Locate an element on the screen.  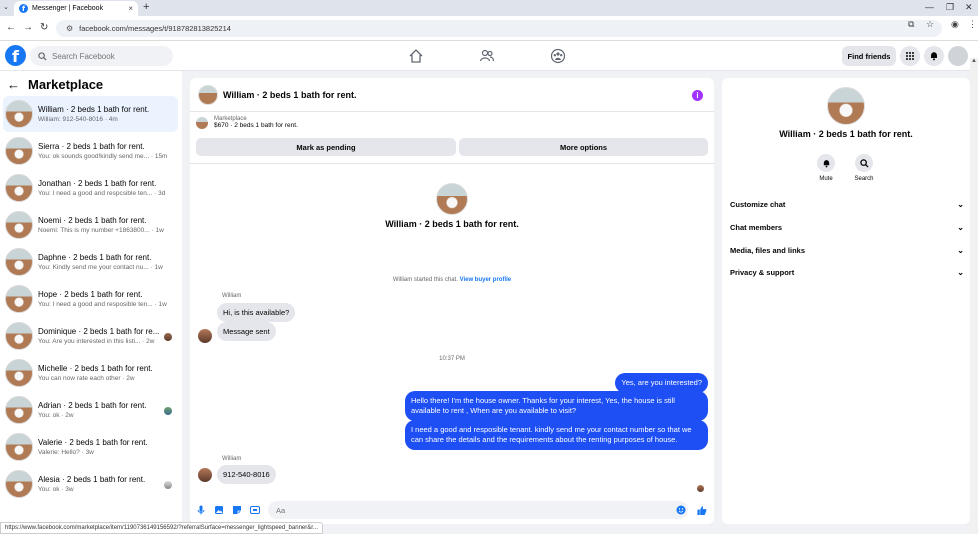
customize-chat-row: Customize chat ⌄ is located at coordinates (847, 204).